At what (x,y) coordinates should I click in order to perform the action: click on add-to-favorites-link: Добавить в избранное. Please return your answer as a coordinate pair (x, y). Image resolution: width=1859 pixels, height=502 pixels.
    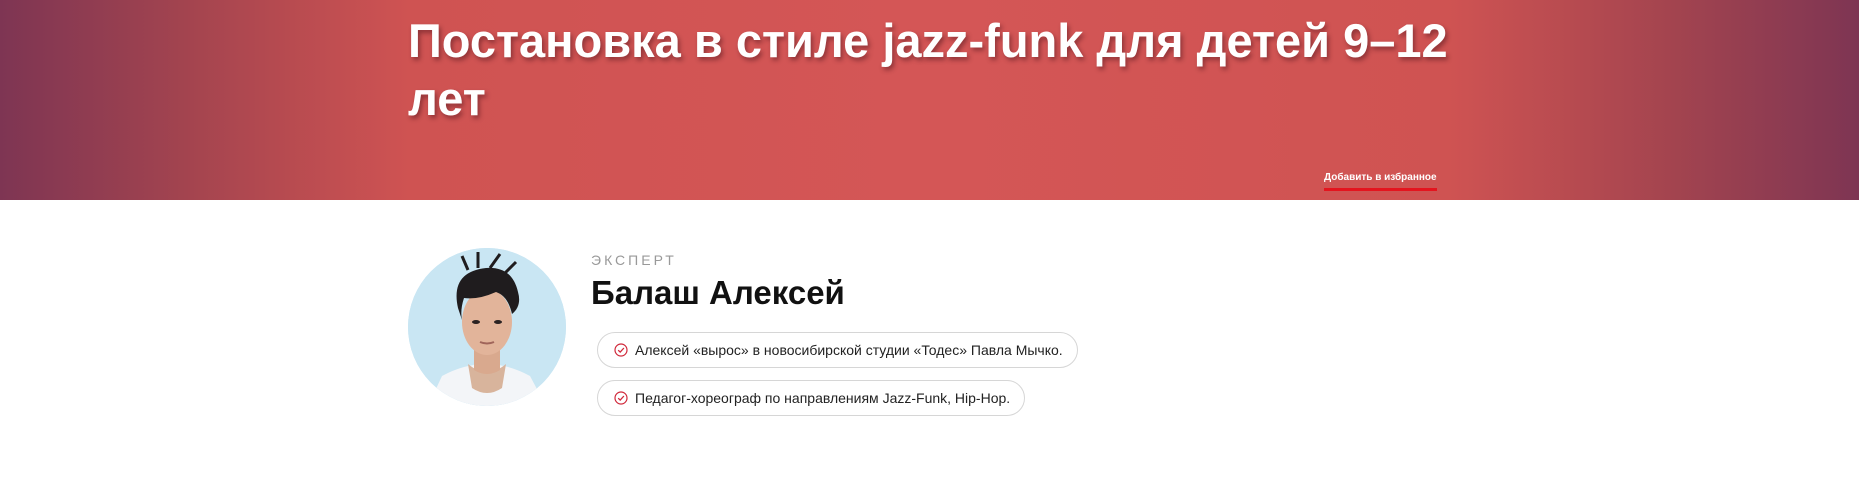
    Looking at the image, I should click on (1380, 181).